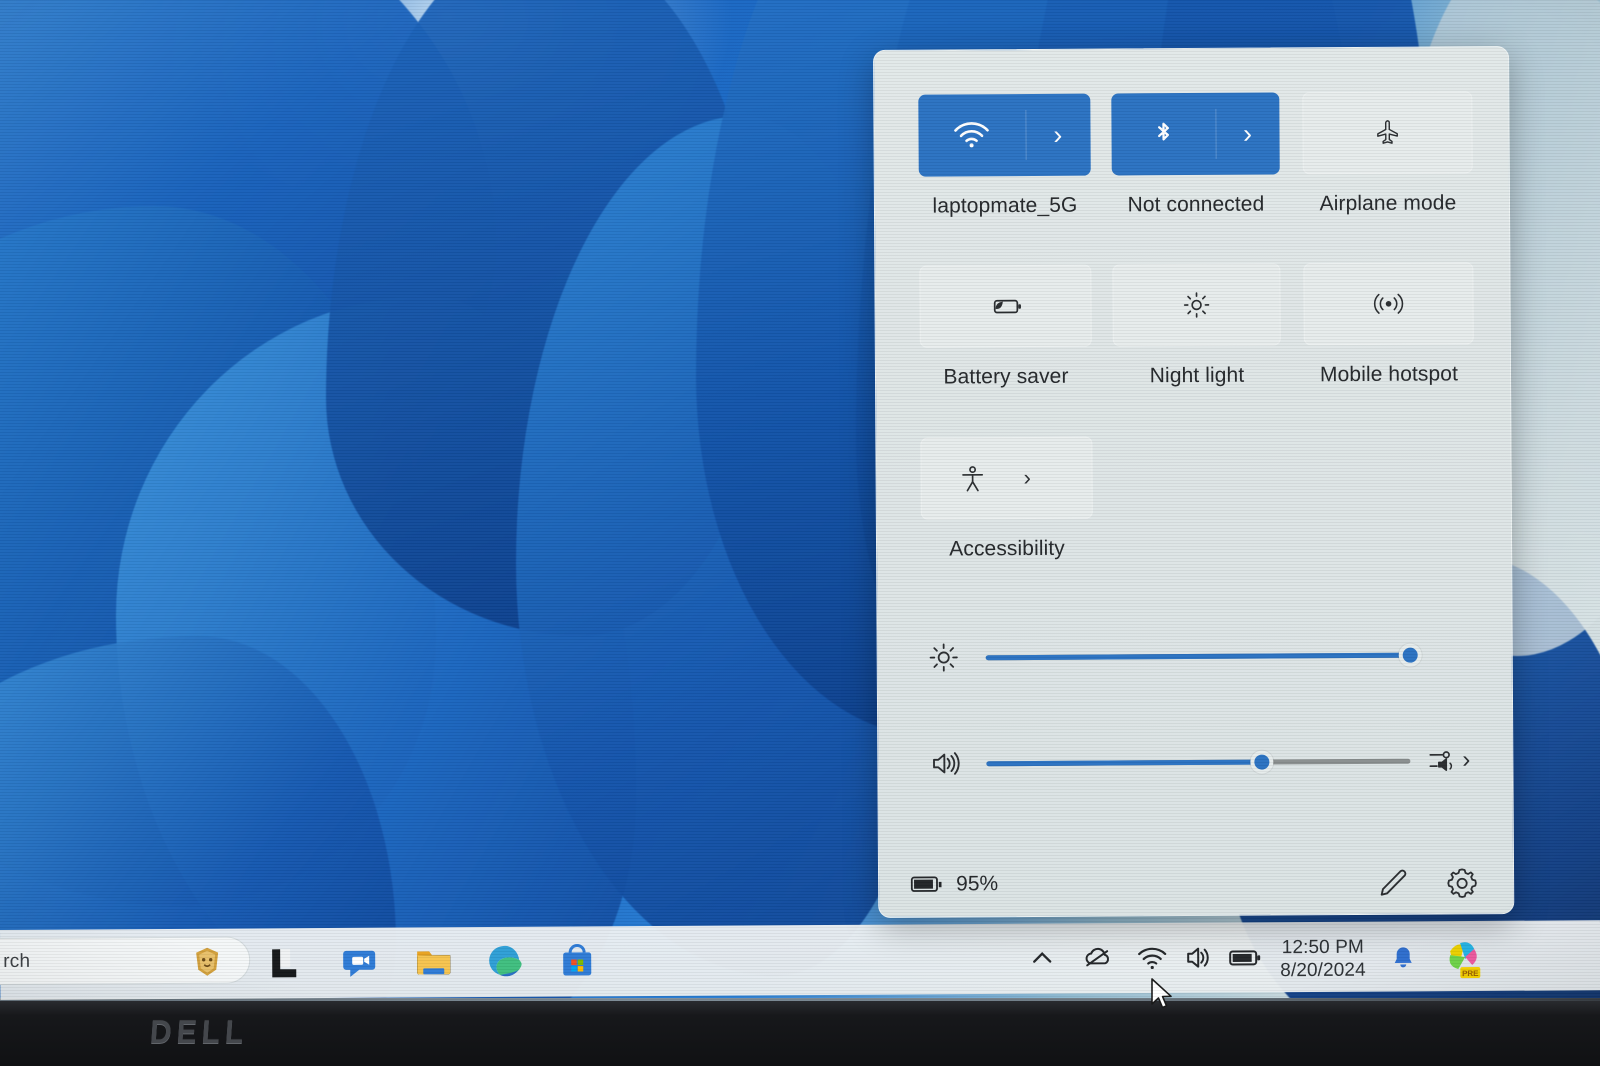  I want to click on notification-bell-icon, so click(1403, 960).